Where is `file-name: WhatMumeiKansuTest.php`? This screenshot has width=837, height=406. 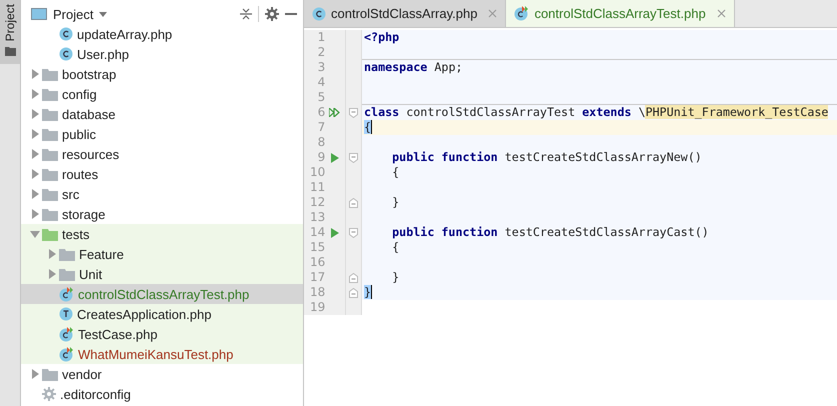
file-name: WhatMumeiKansuTest.php is located at coordinates (156, 354).